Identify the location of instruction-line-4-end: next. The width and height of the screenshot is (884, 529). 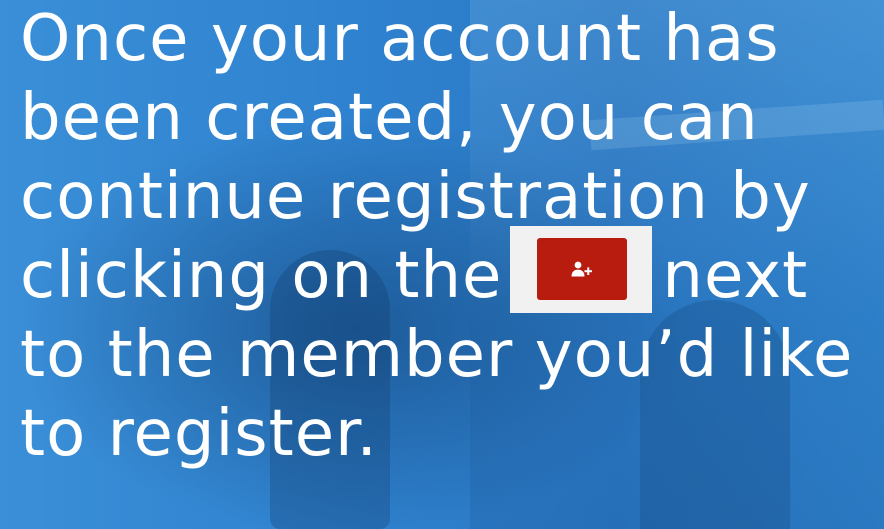
(735, 276).